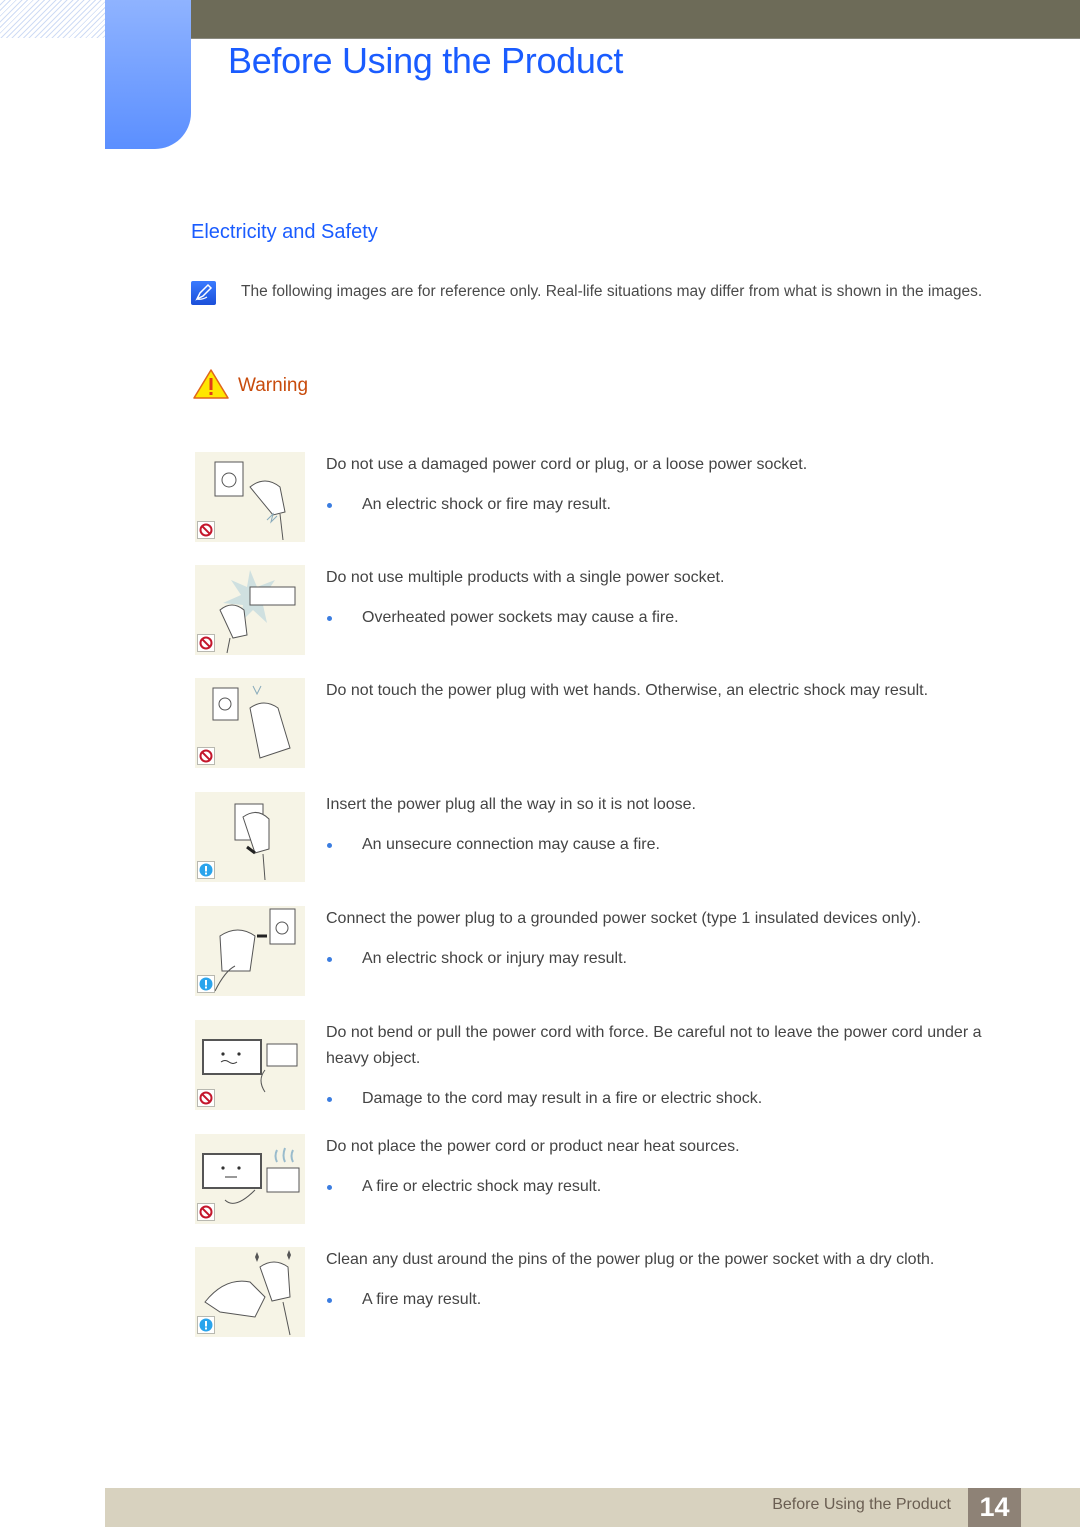 This screenshot has height=1527, width=1080. Describe the element at coordinates (666, 845) in the screenshot. I see `warning-consequence: An unsecure connection may cause a fire.` at that location.